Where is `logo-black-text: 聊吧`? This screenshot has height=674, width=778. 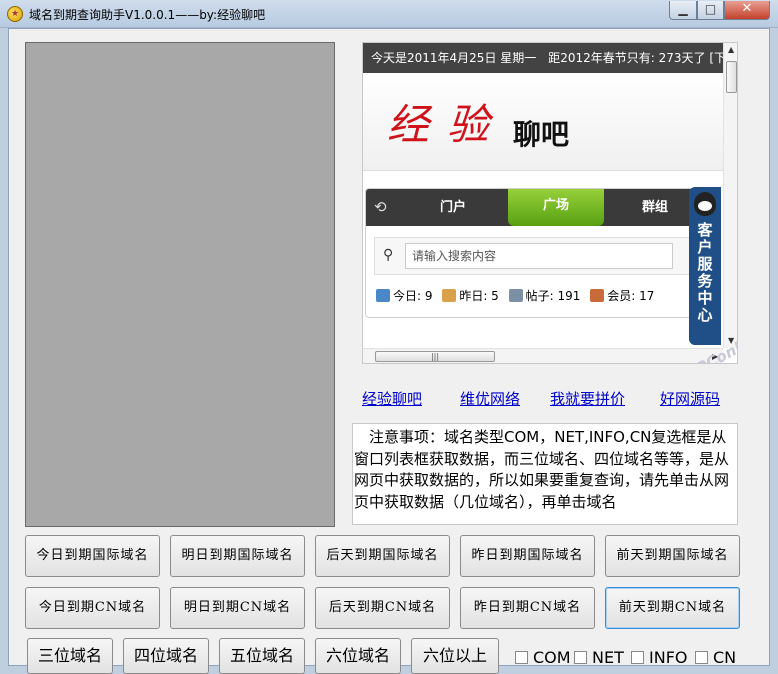
logo-black-text: 聊吧 is located at coordinates (541, 134).